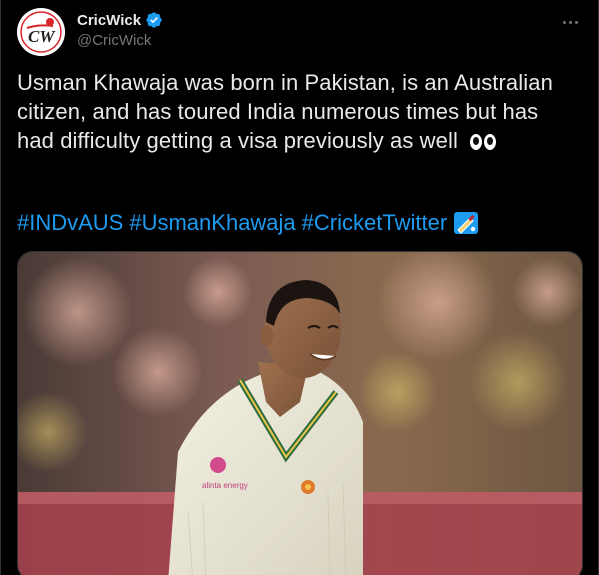 This screenshot has height=575, width=599. Describe the element at coordinates (109, 20) in the screenshot. I see `display-name: CricWick` at that location.